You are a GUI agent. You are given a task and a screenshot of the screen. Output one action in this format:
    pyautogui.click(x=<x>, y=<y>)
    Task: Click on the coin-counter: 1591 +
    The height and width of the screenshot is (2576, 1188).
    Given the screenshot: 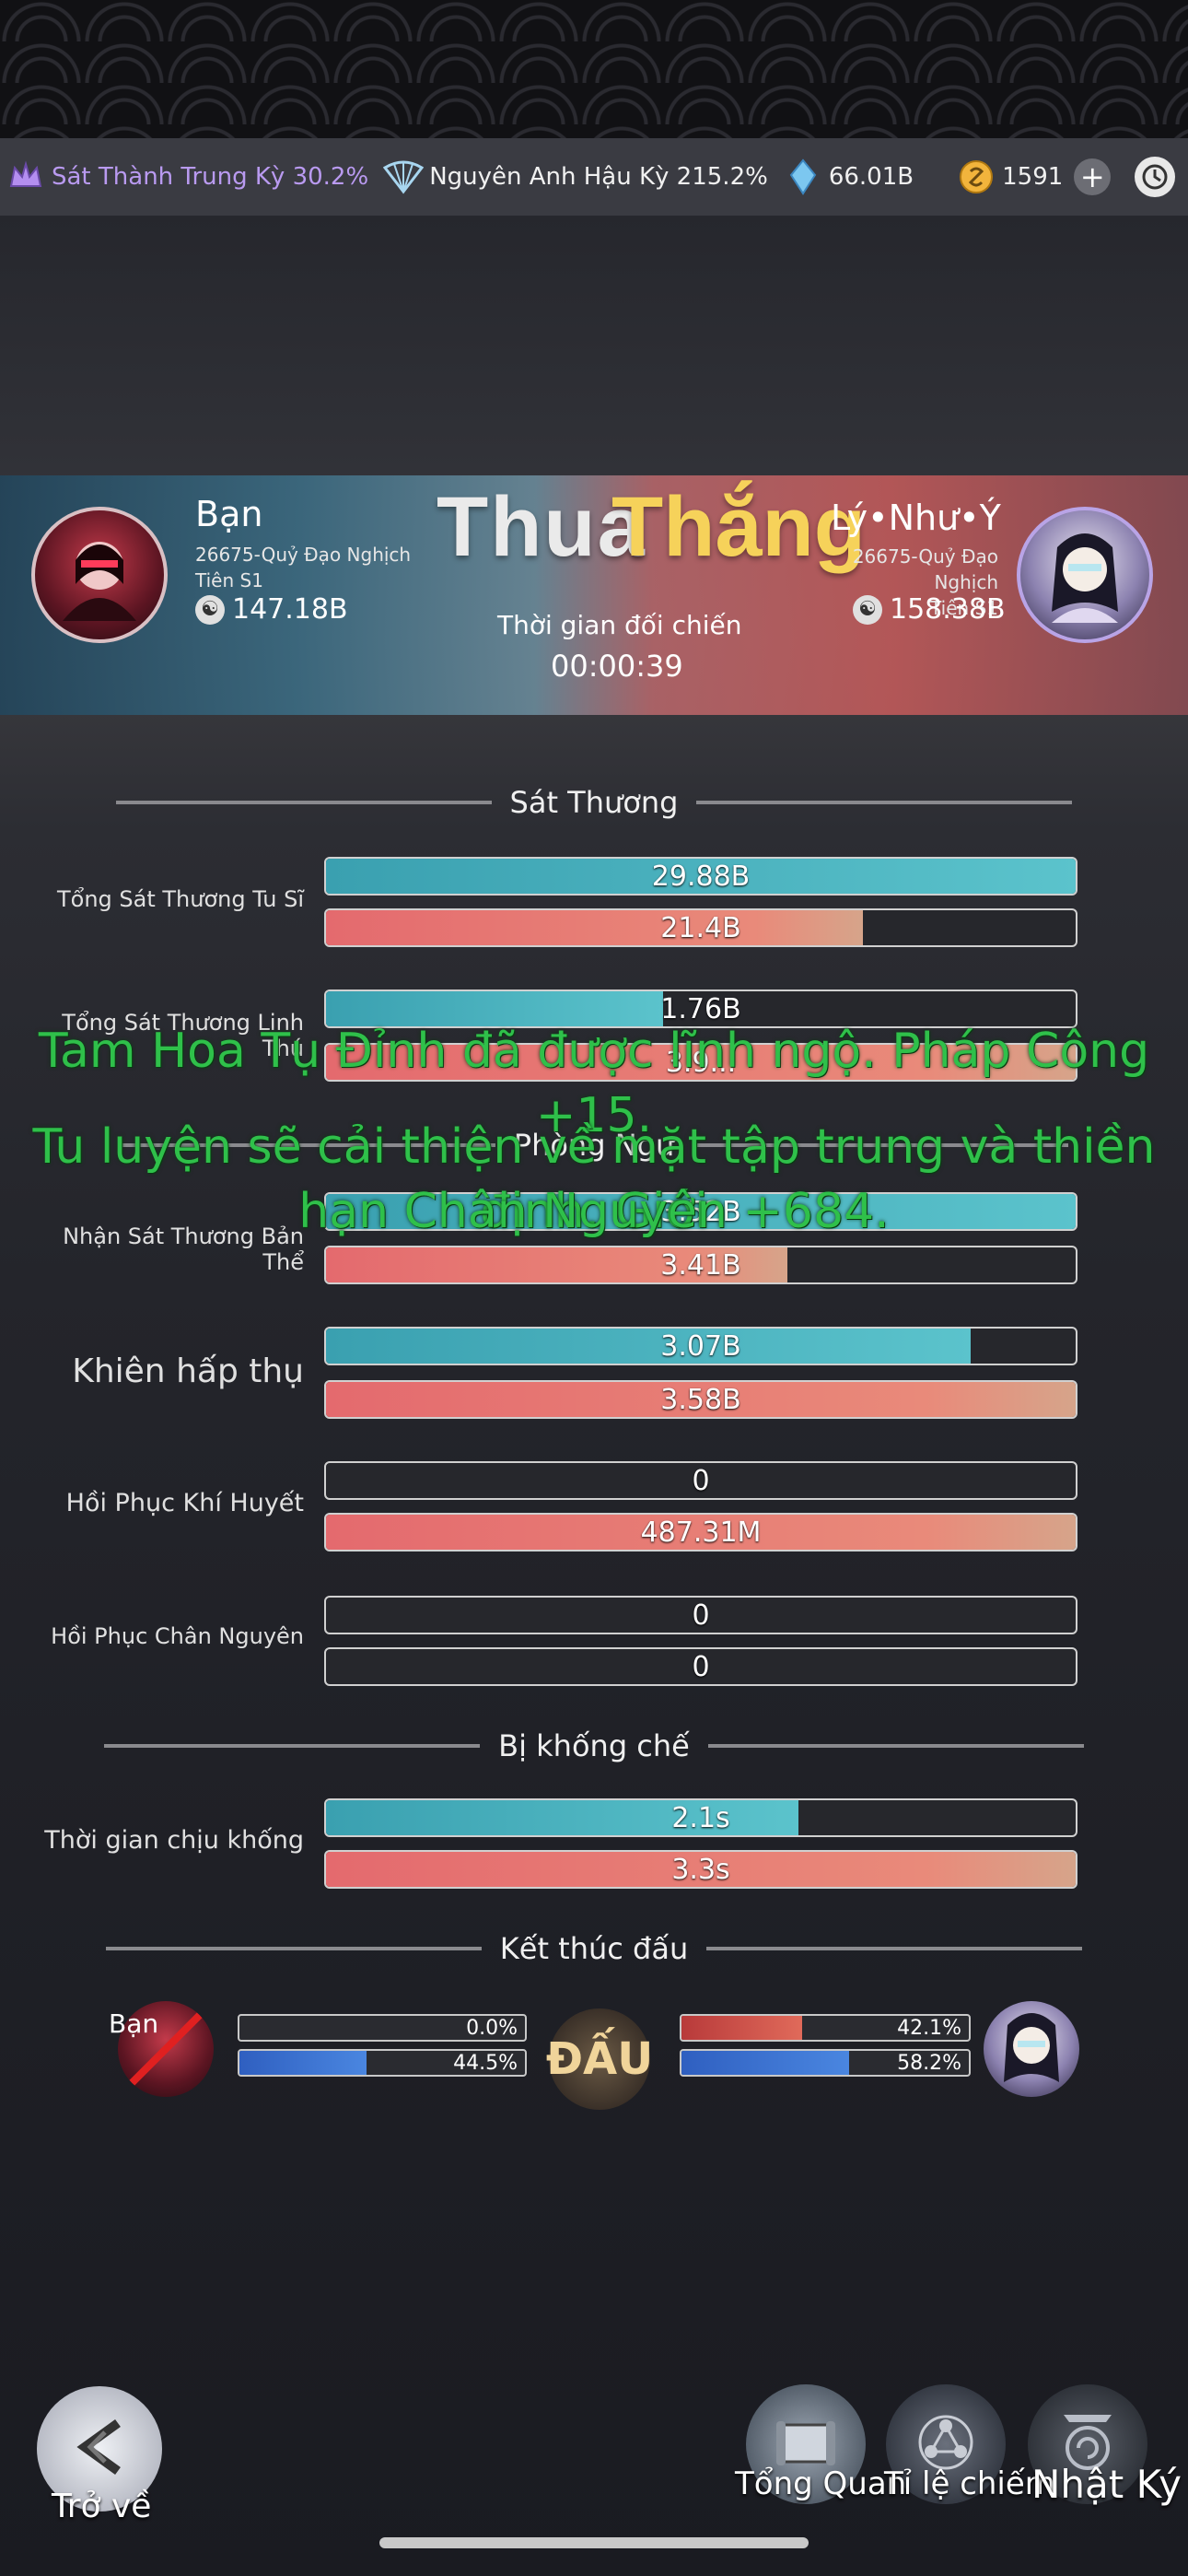 What is the action you would take?
    pyautogui.click(x=1034, y=177)
    